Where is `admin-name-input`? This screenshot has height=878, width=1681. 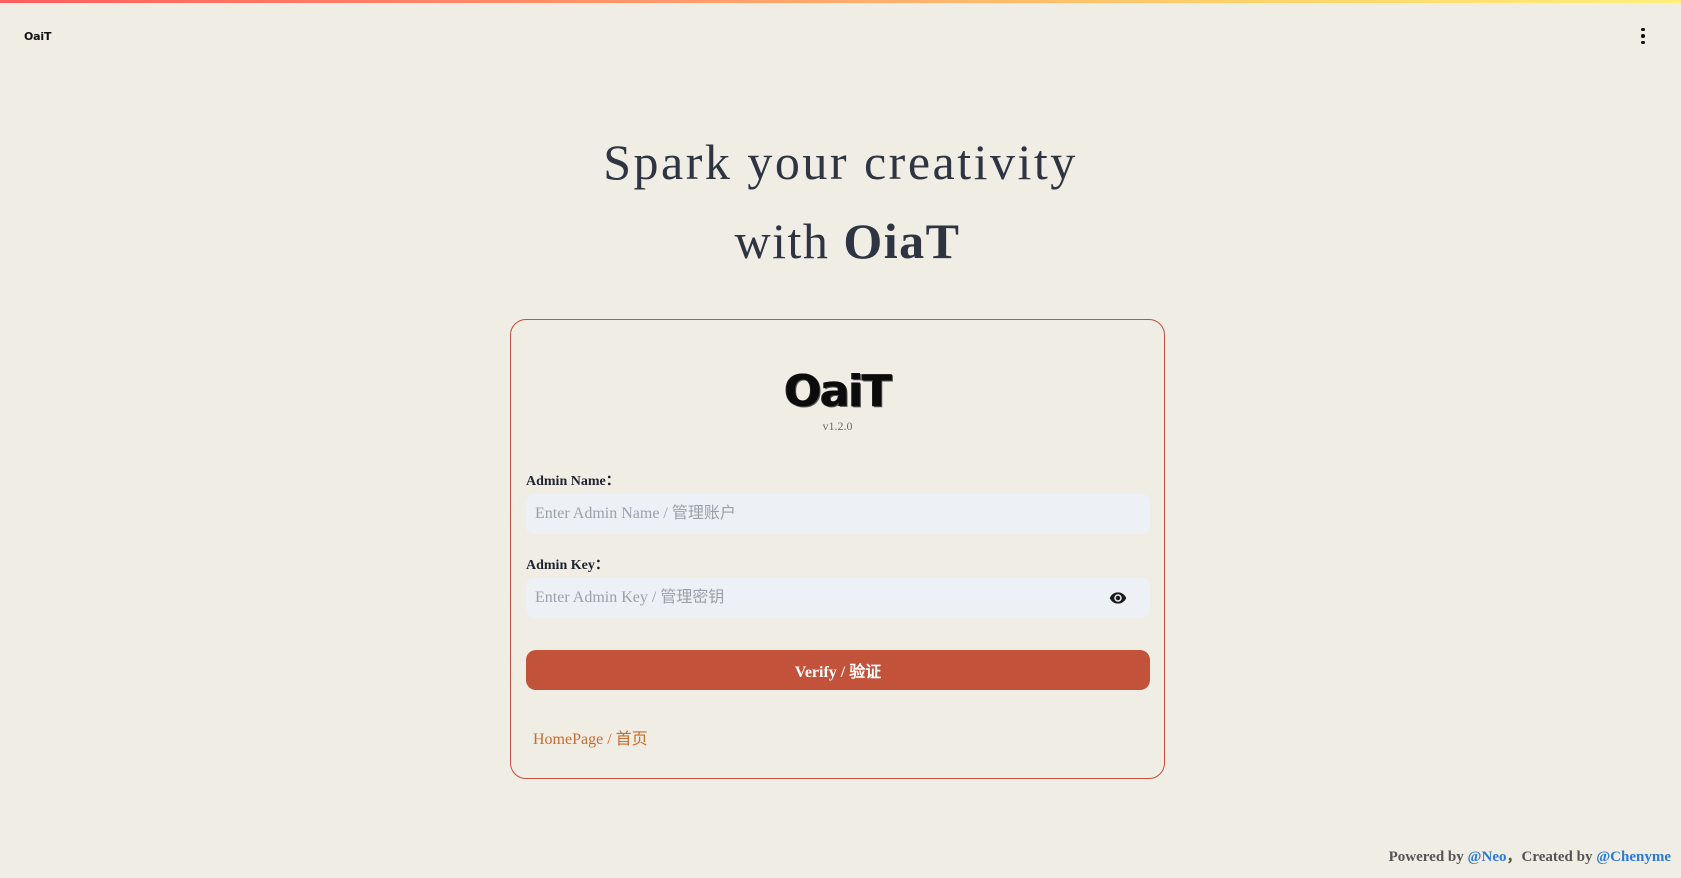
admin-name-input is located at coordinates (838, 514).